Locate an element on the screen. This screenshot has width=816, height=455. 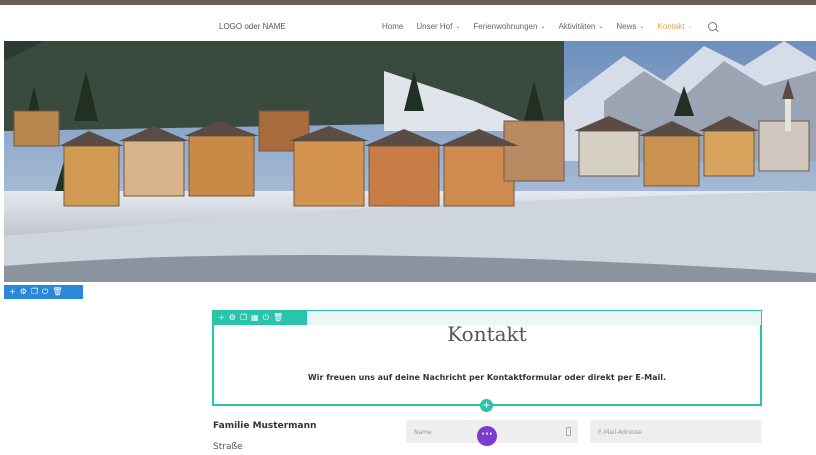
nav-item-label: Unser Hof is located at coordinates (434, 26).